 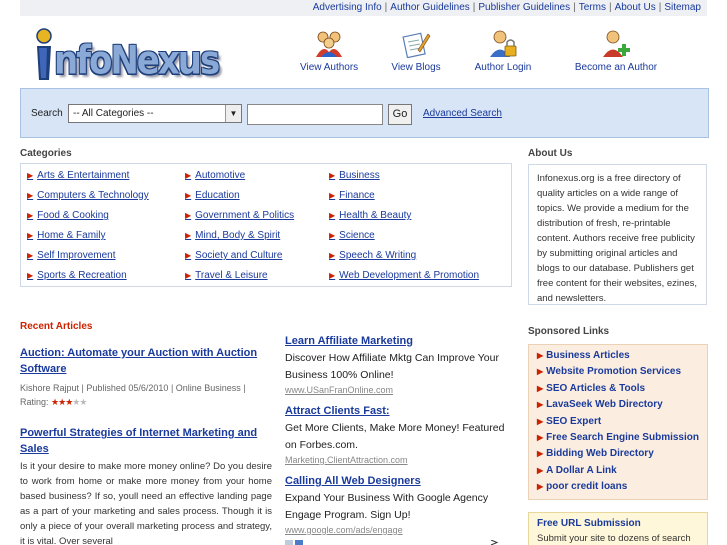 I want to click on free-url-submission-link: Free URL Submission, so click(x=618, y=523).